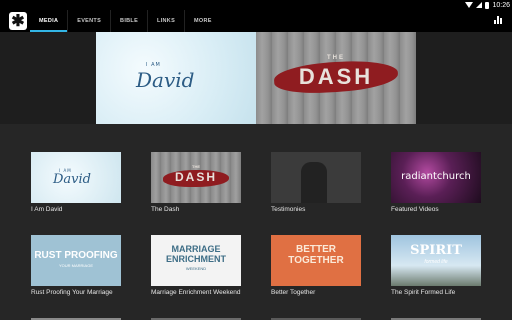 The width and height of the screenshot is (512, 320). I want to click on hero-banner-i-am-david: I AM David, so click(176, 78).